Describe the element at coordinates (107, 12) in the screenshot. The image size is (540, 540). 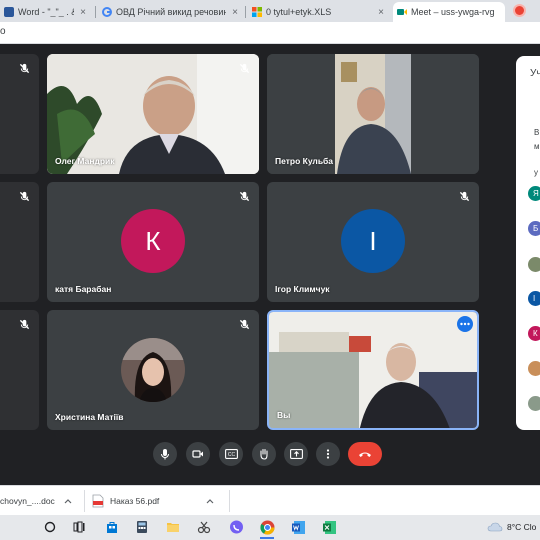
I see `google-icon` at that location.